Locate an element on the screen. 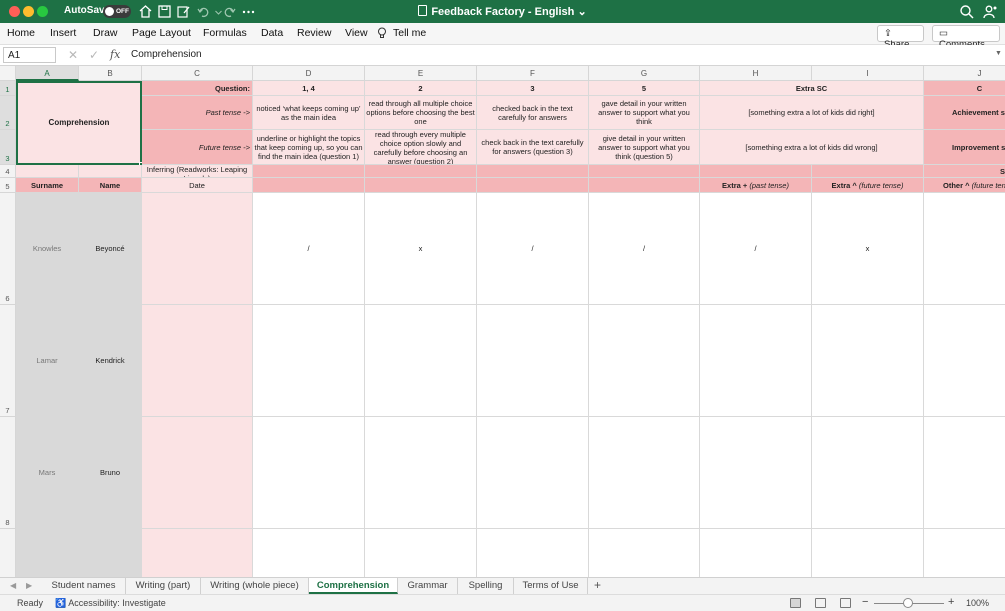  cell-j1: C is located at coordinates (964, 88).